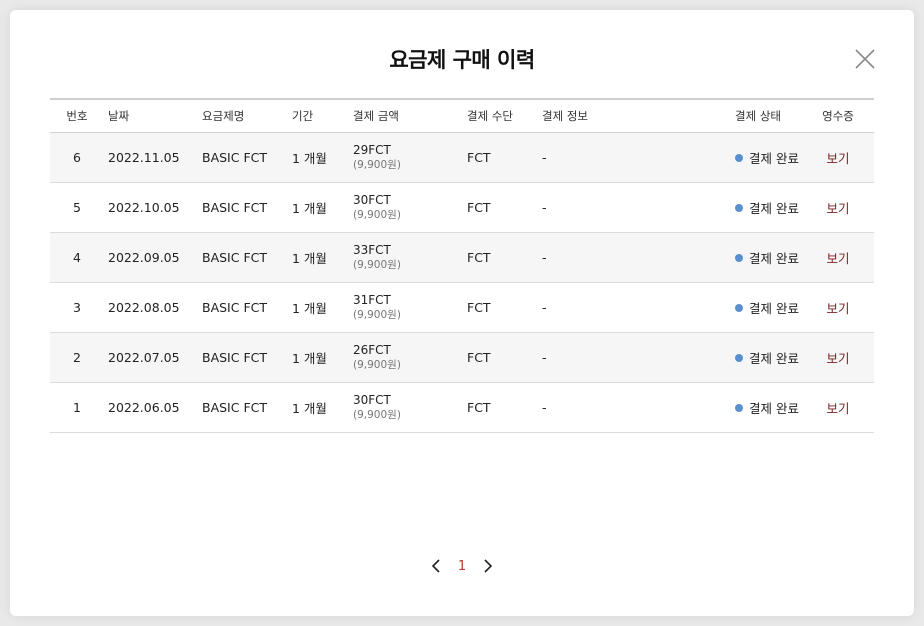 This screenshot has height=626, width=924. I want to click on pagination: 1, so click(462, 566).